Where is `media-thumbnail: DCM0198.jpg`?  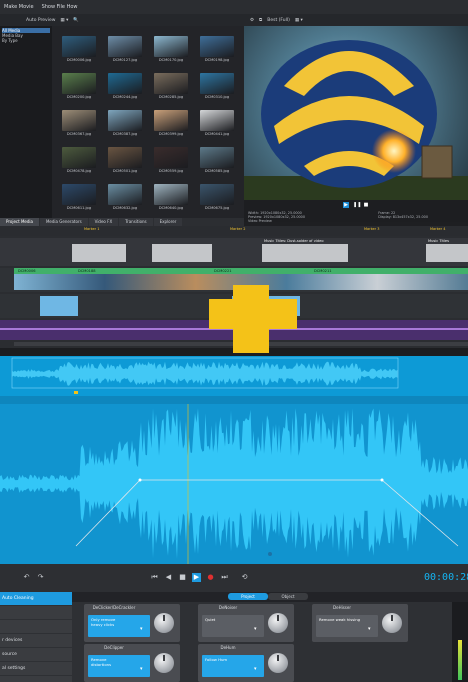
media-thumbnail: DCM0198.jpg is located at coordinates (217, 49).